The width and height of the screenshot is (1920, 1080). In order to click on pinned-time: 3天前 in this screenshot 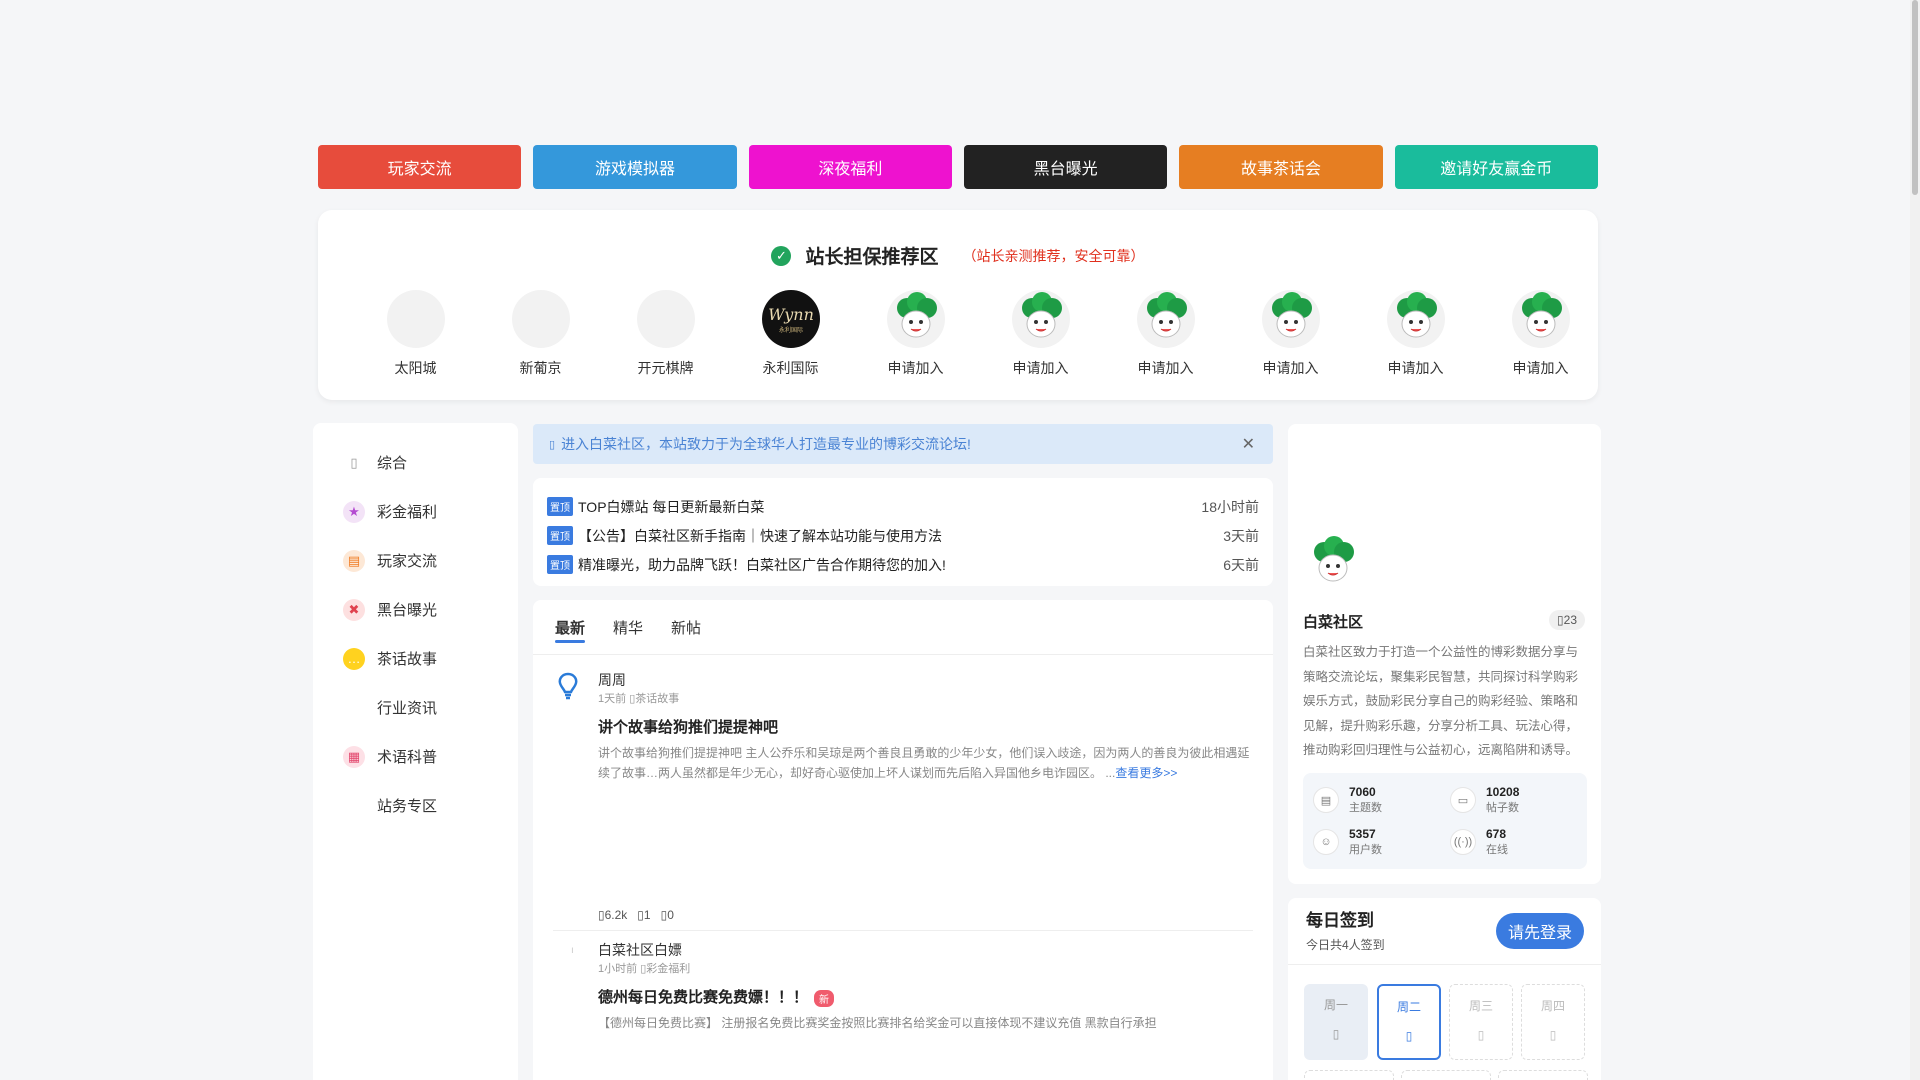, I will do `click(1241, 535)`.